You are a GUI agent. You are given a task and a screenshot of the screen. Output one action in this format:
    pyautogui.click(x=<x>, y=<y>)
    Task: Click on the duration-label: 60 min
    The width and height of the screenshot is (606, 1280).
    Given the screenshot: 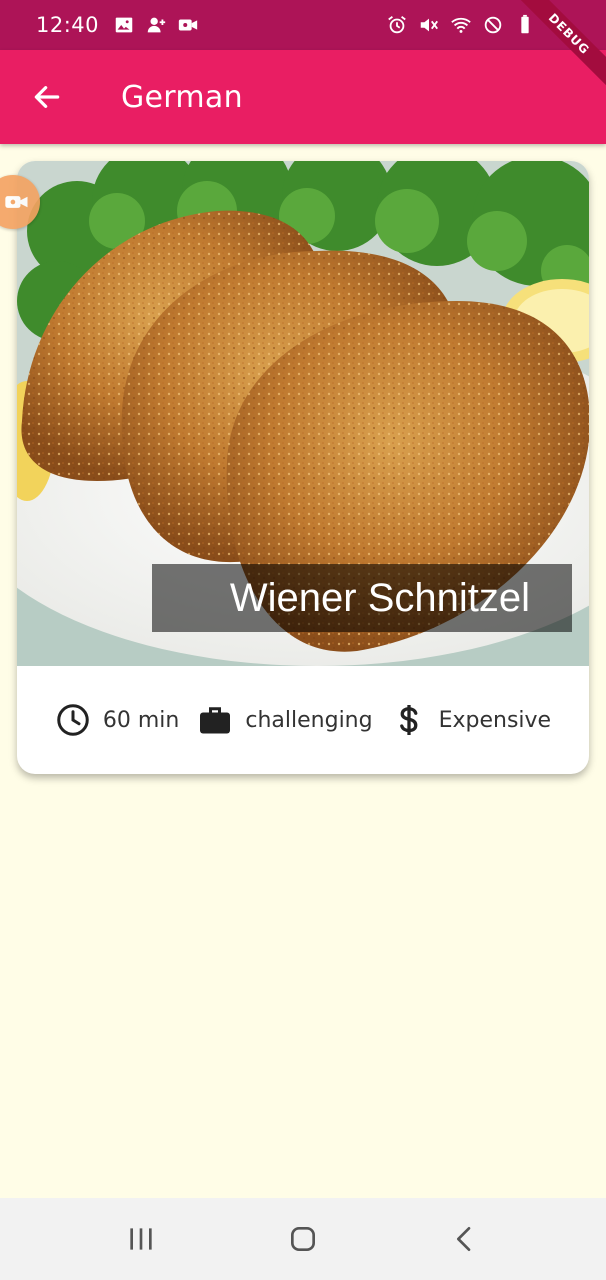 What is the action you would take?
    pyautogui.click(x=141, y=720)
    